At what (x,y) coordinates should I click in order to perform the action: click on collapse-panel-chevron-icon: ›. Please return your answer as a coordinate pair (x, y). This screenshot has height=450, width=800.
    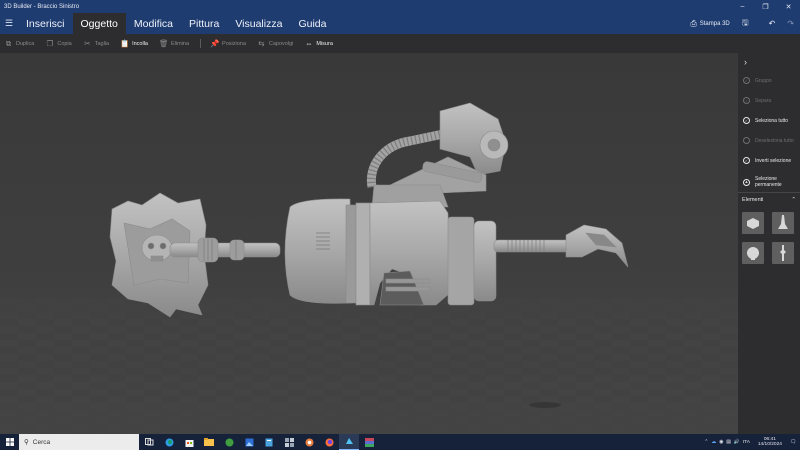
    Looking at the image, I should click on (745, 62).